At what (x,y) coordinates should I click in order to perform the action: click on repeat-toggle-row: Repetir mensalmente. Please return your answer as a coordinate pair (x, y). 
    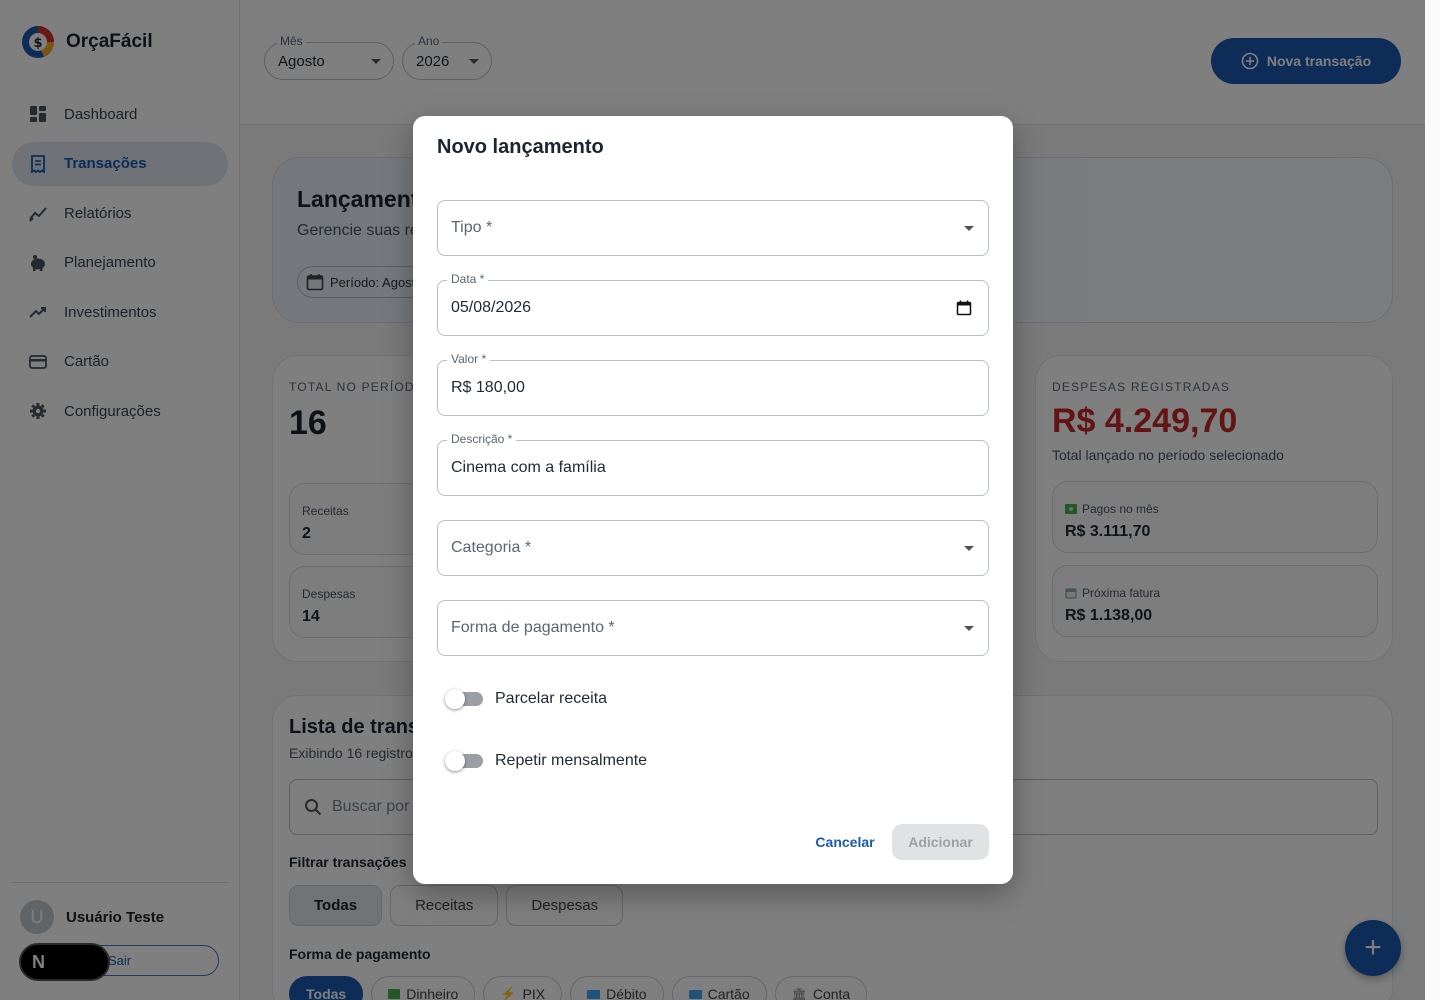
    Looking at the image, I should click on (546, 761).